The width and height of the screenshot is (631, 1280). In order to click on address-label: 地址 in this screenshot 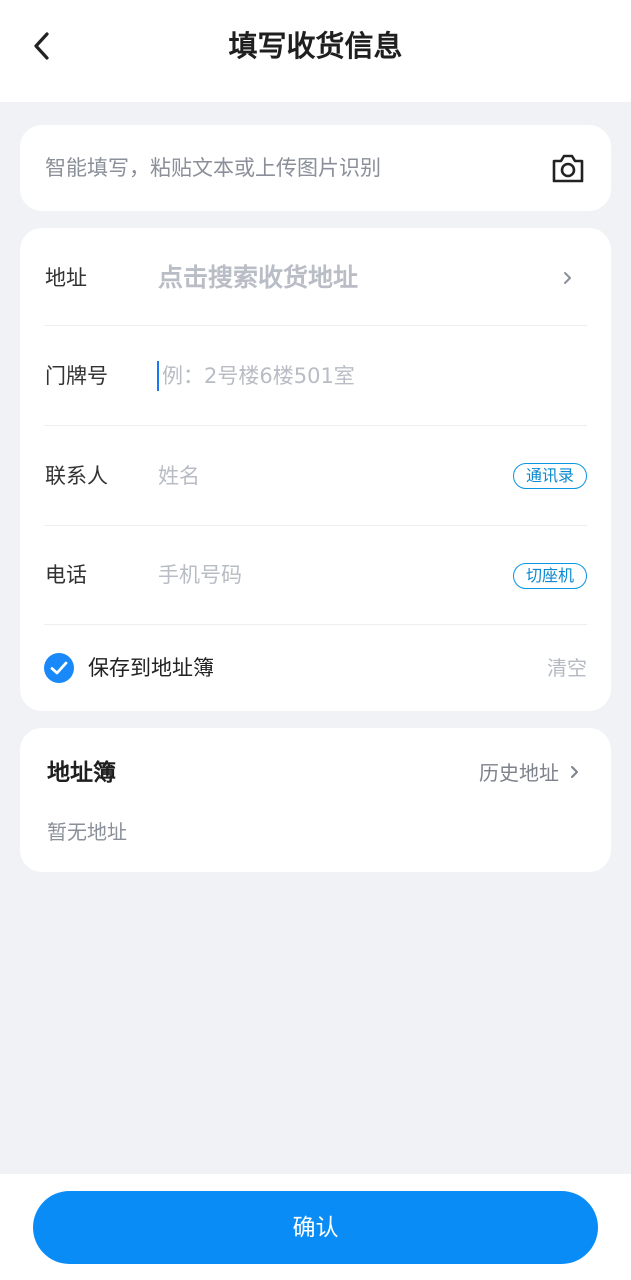, I will do `click(66, 278)`.